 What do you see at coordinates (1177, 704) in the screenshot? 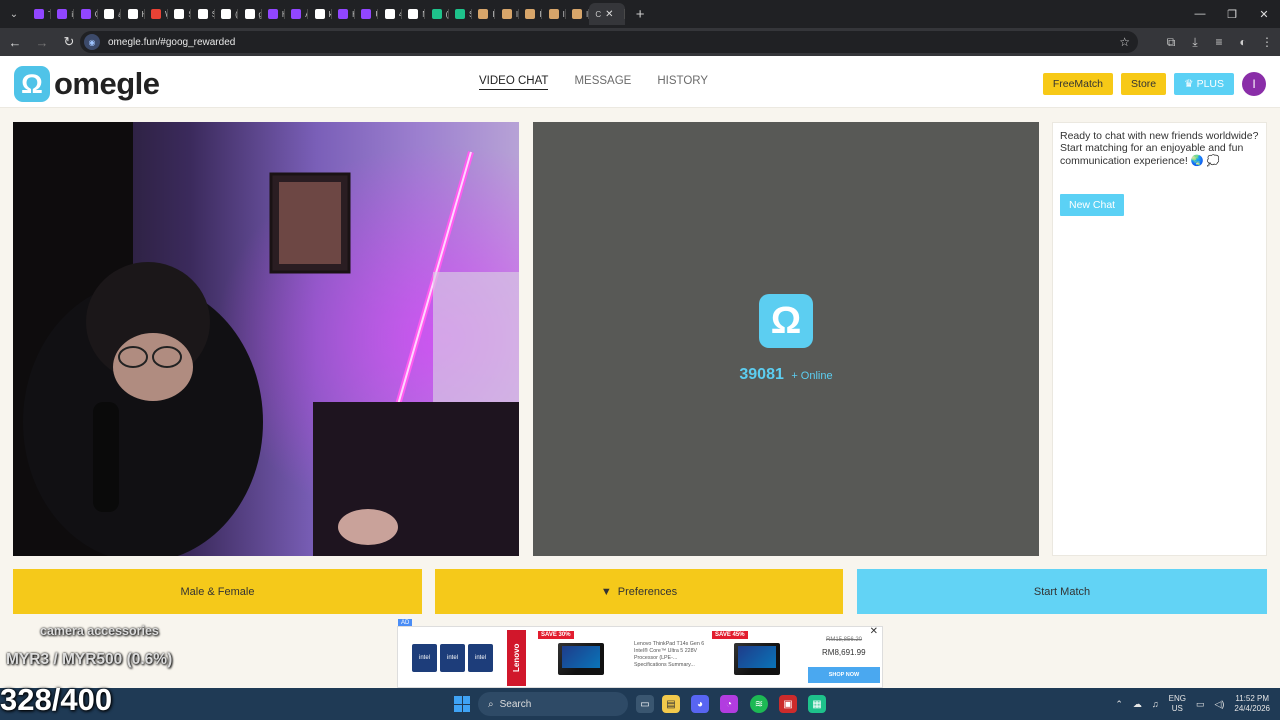
I see `language-indicator: ENG US` at bounding box center [1177, 704].